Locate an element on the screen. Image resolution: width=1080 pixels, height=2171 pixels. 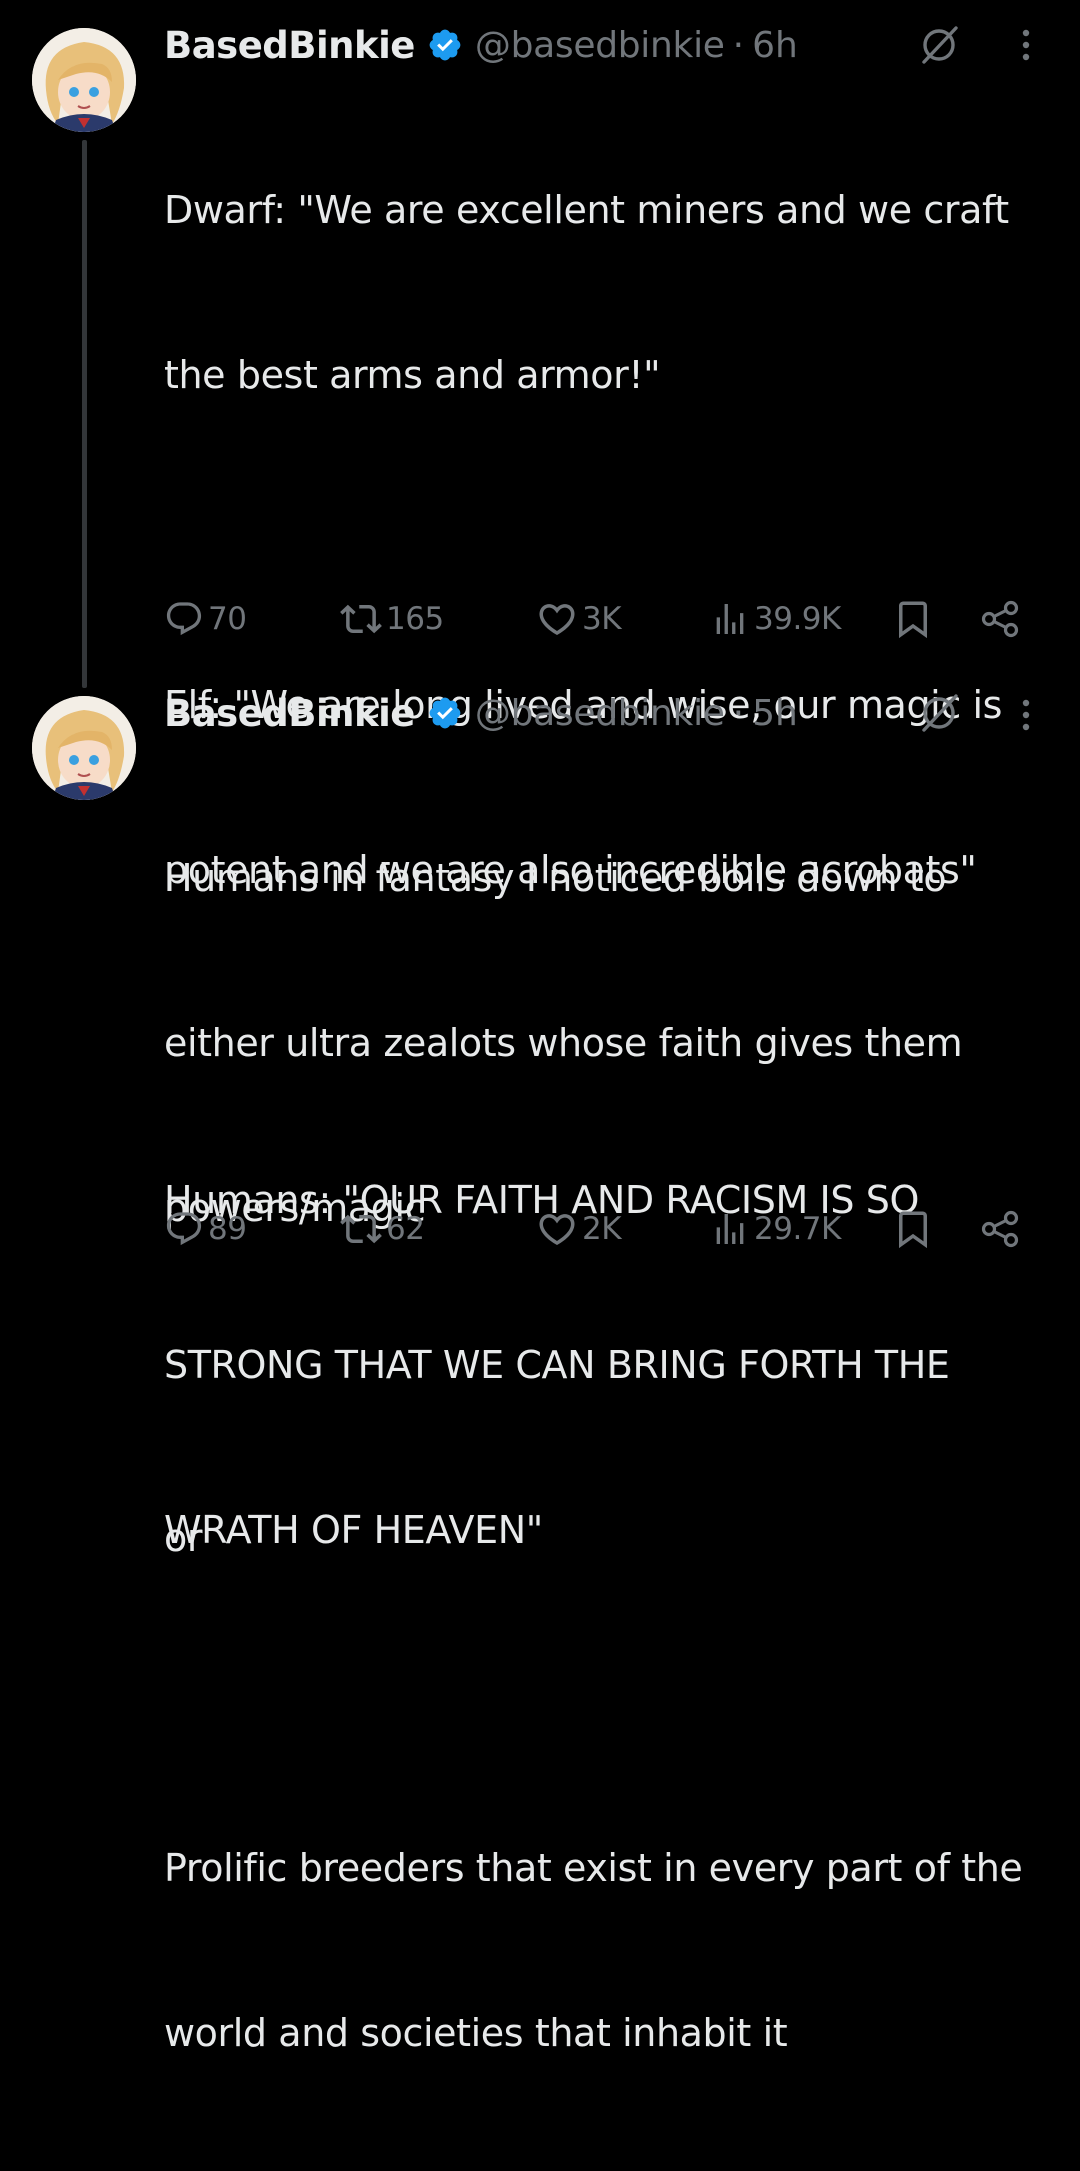
views-button: 39.9K is located at coordinates (775, 619).